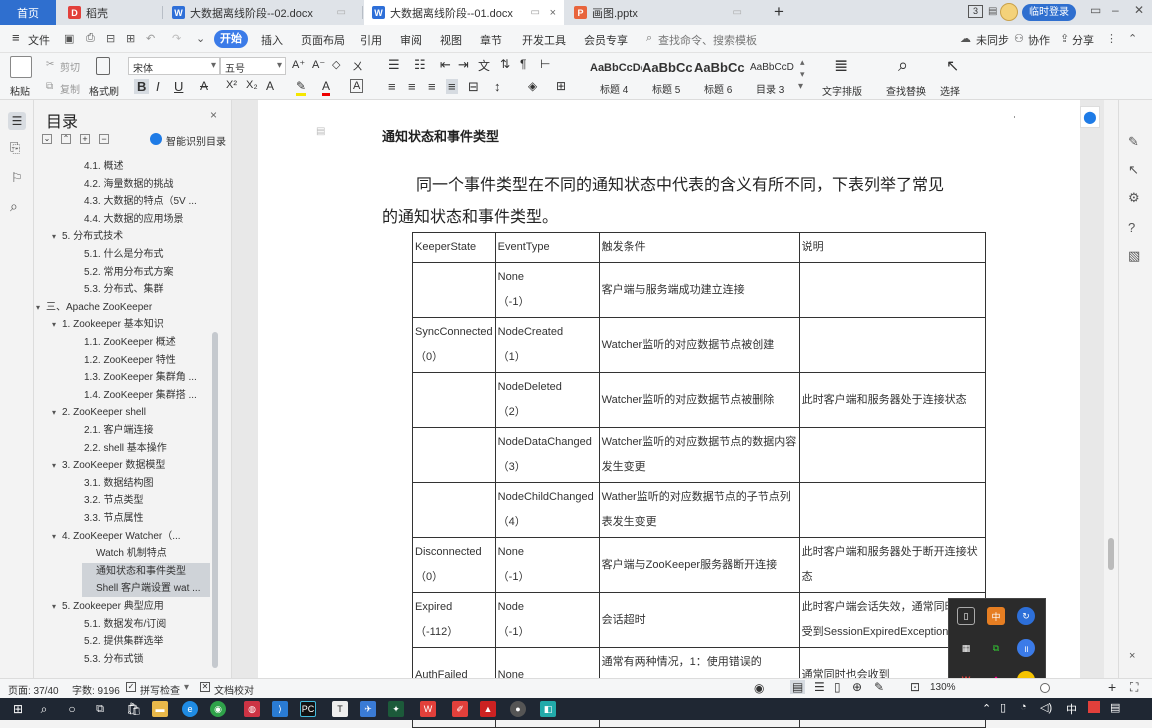 The image size is (1152, 728). I want to click on increase-indent-icon: ⇥, so click(463, 65).